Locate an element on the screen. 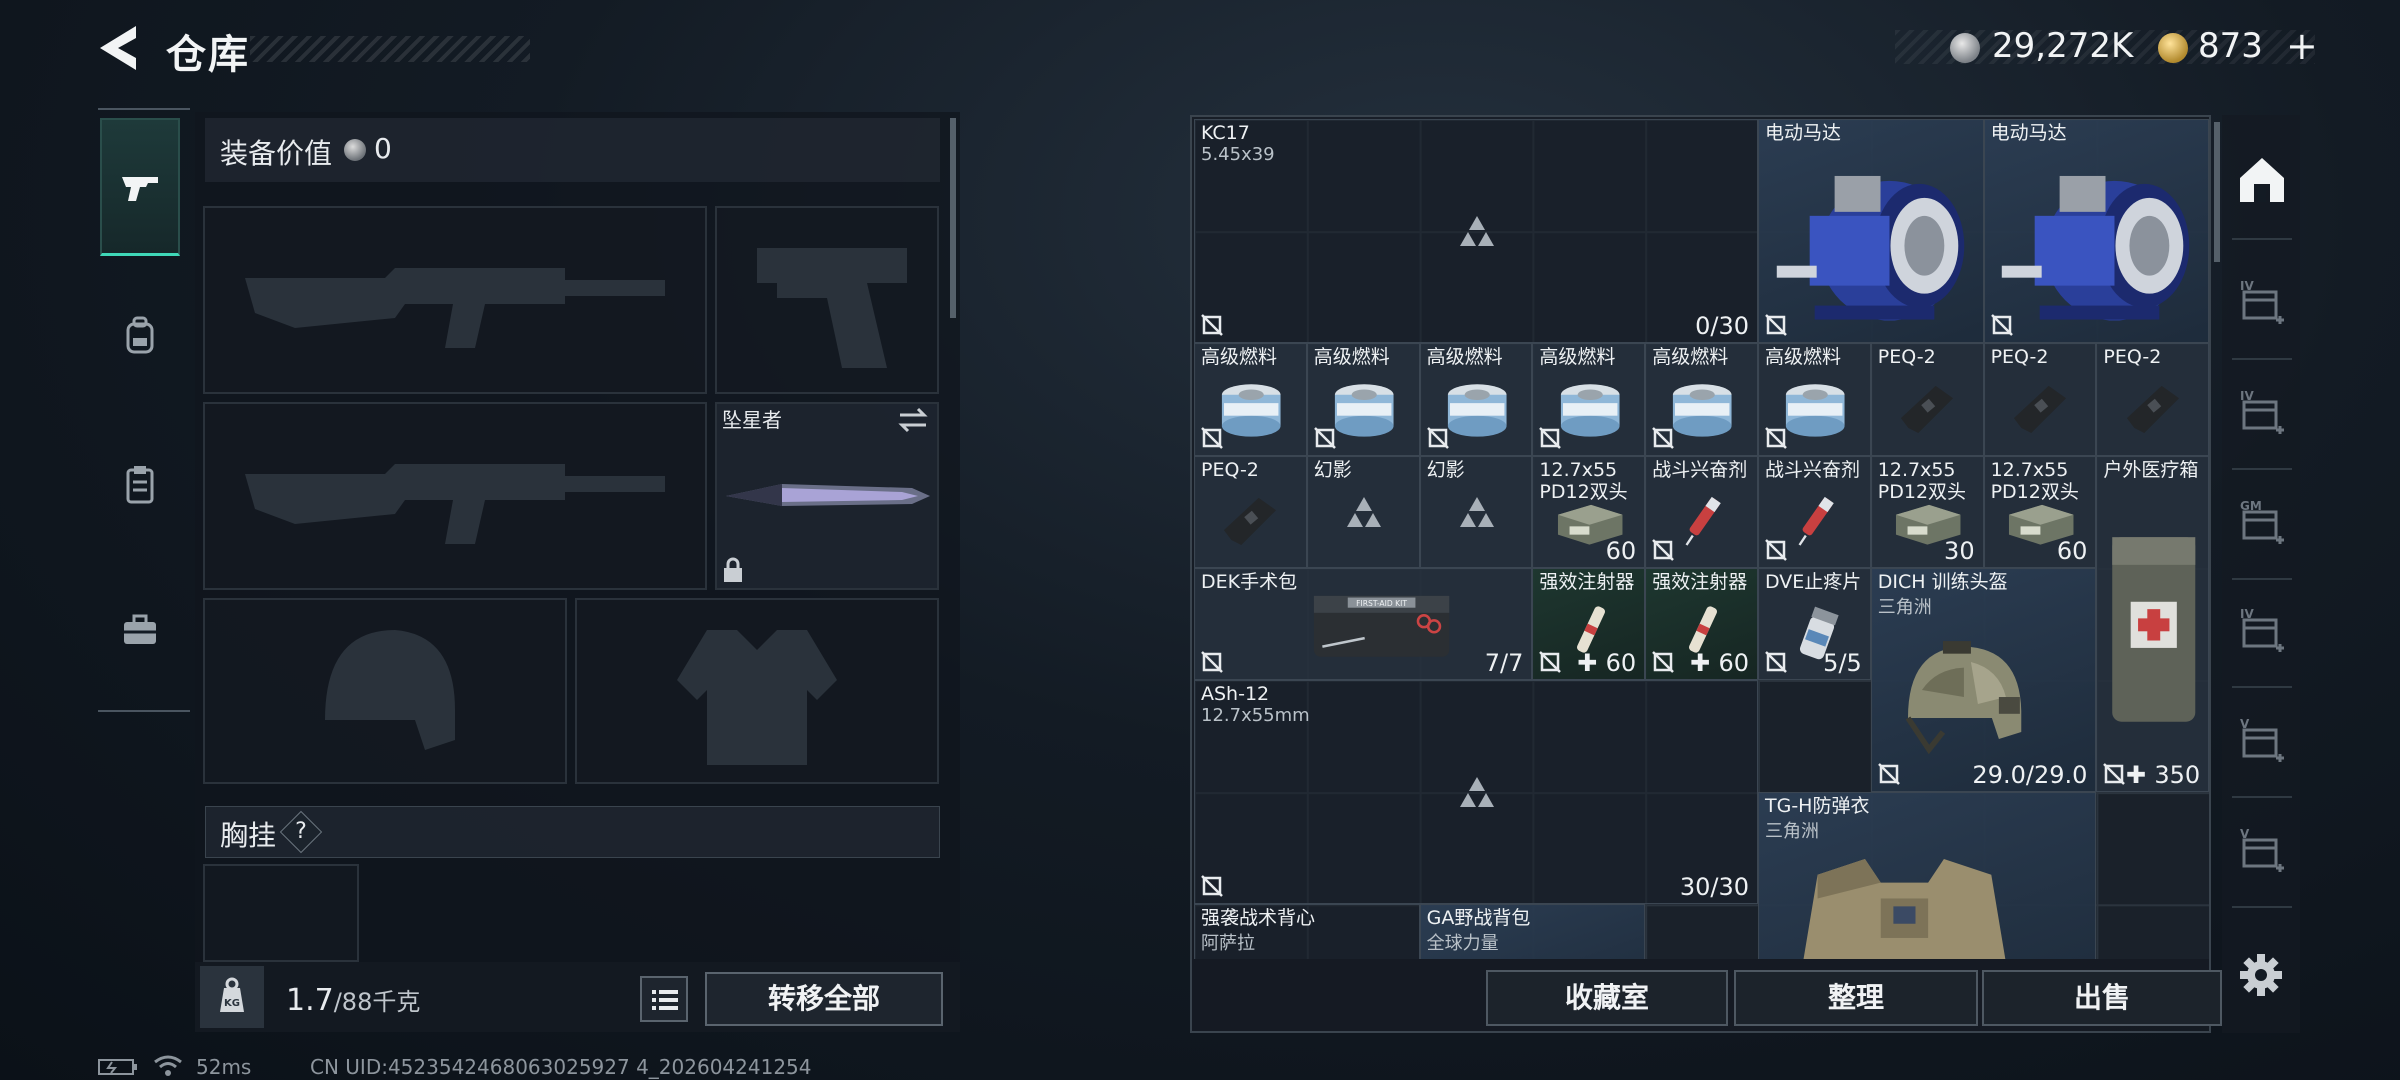 This screenshot has height=1080, width=2400. item-subtitle: 三角洲 is located at coordinates (1792, 832).